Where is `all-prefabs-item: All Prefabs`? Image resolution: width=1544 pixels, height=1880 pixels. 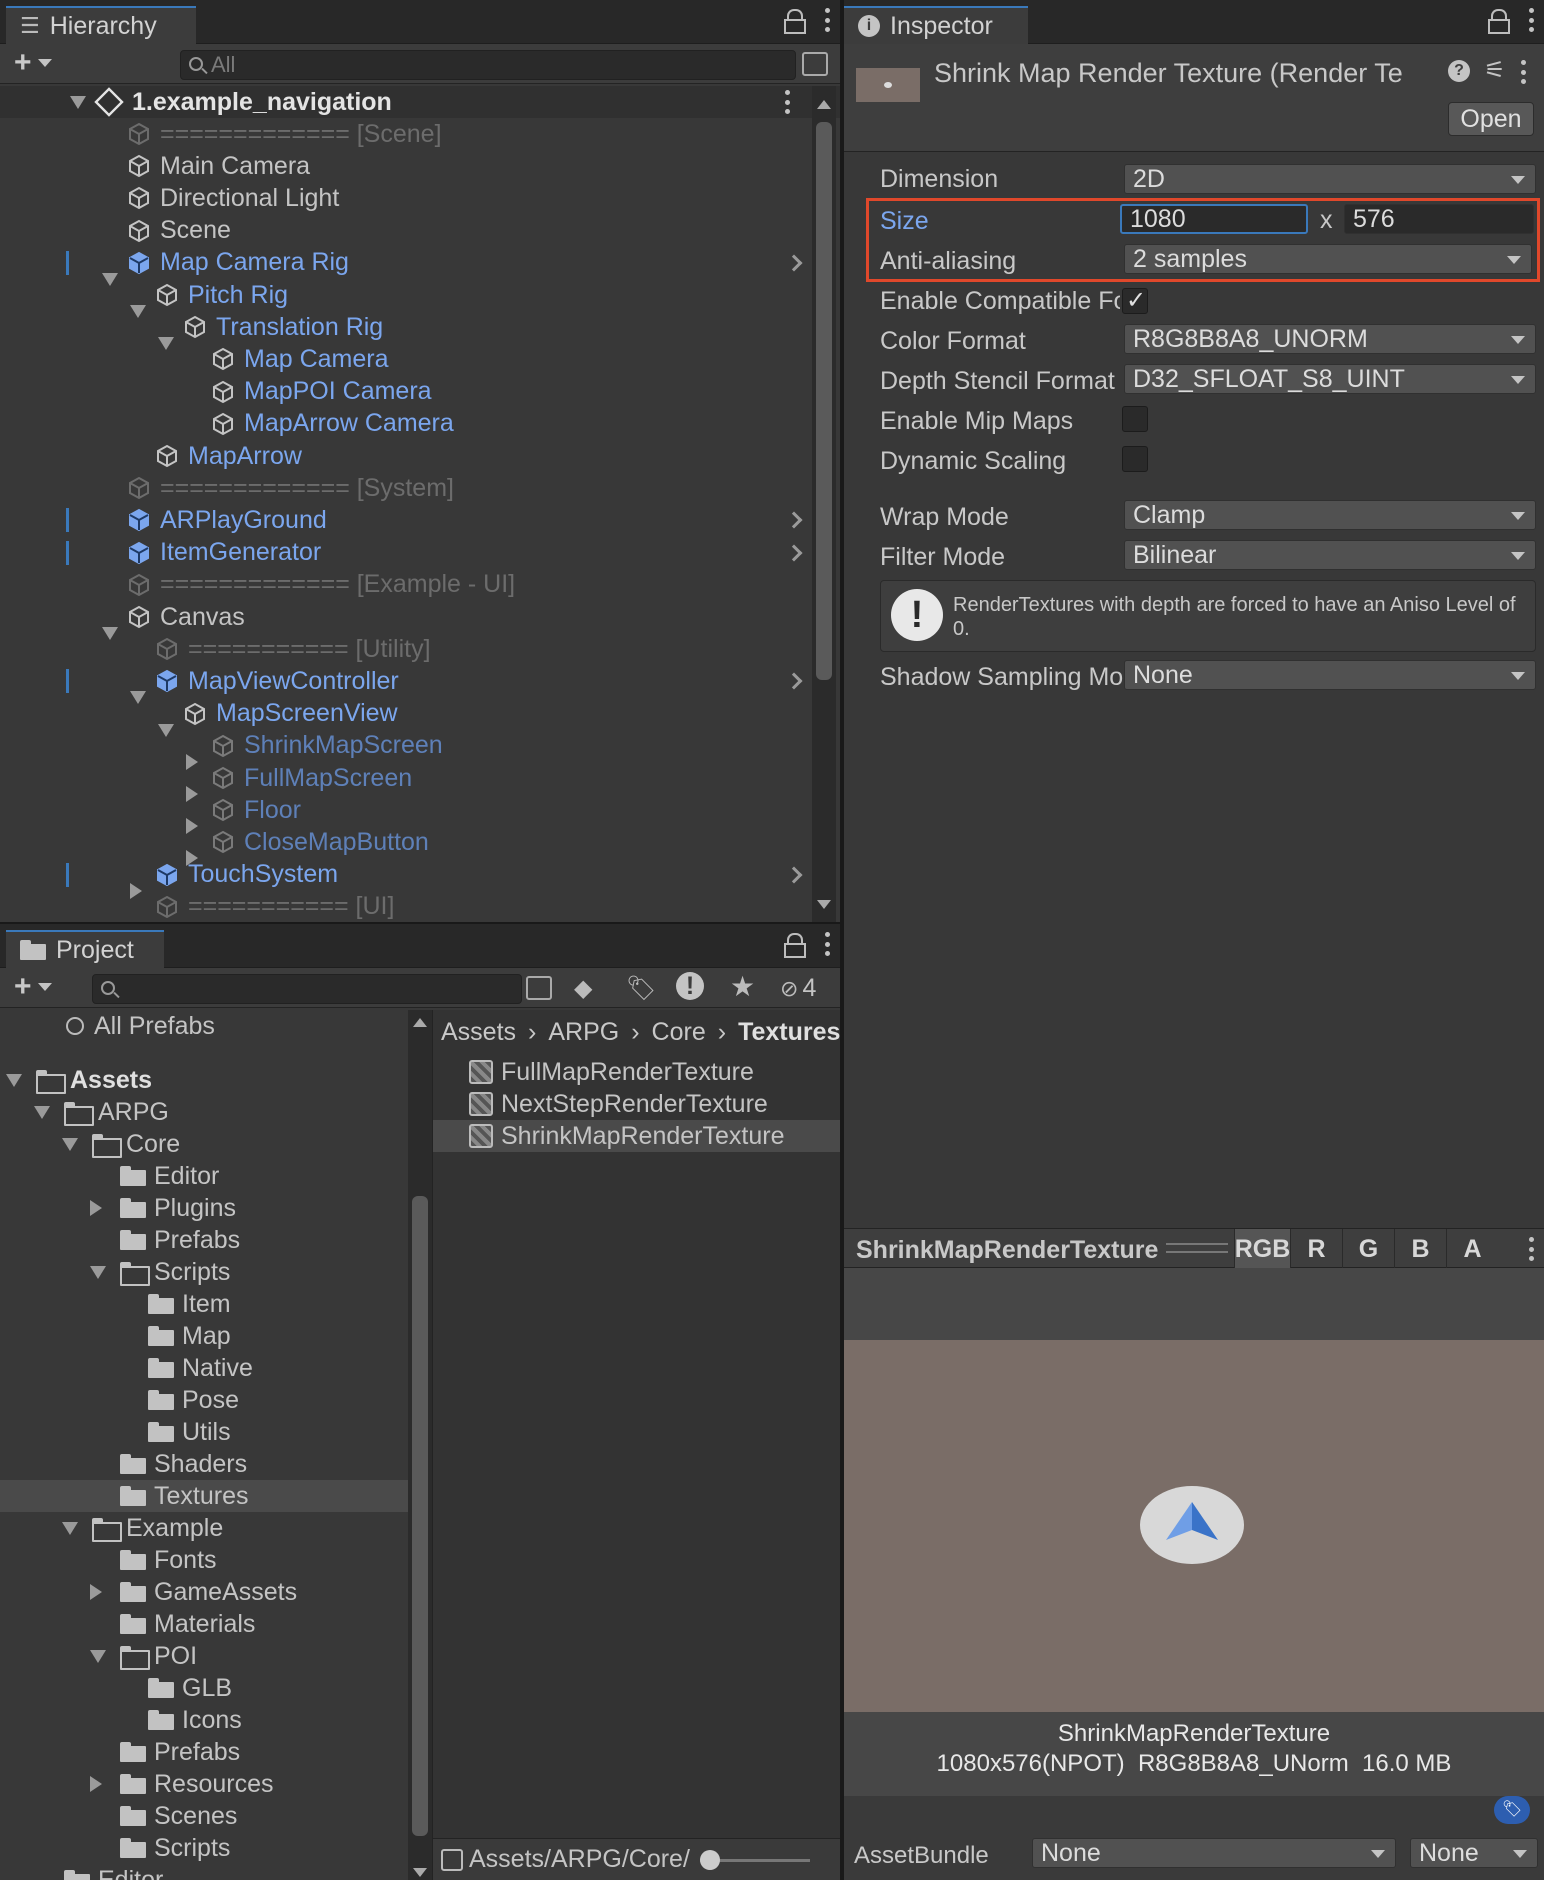 all-prefabs-item: All Prefabs is located at coordinates (204, 1026).